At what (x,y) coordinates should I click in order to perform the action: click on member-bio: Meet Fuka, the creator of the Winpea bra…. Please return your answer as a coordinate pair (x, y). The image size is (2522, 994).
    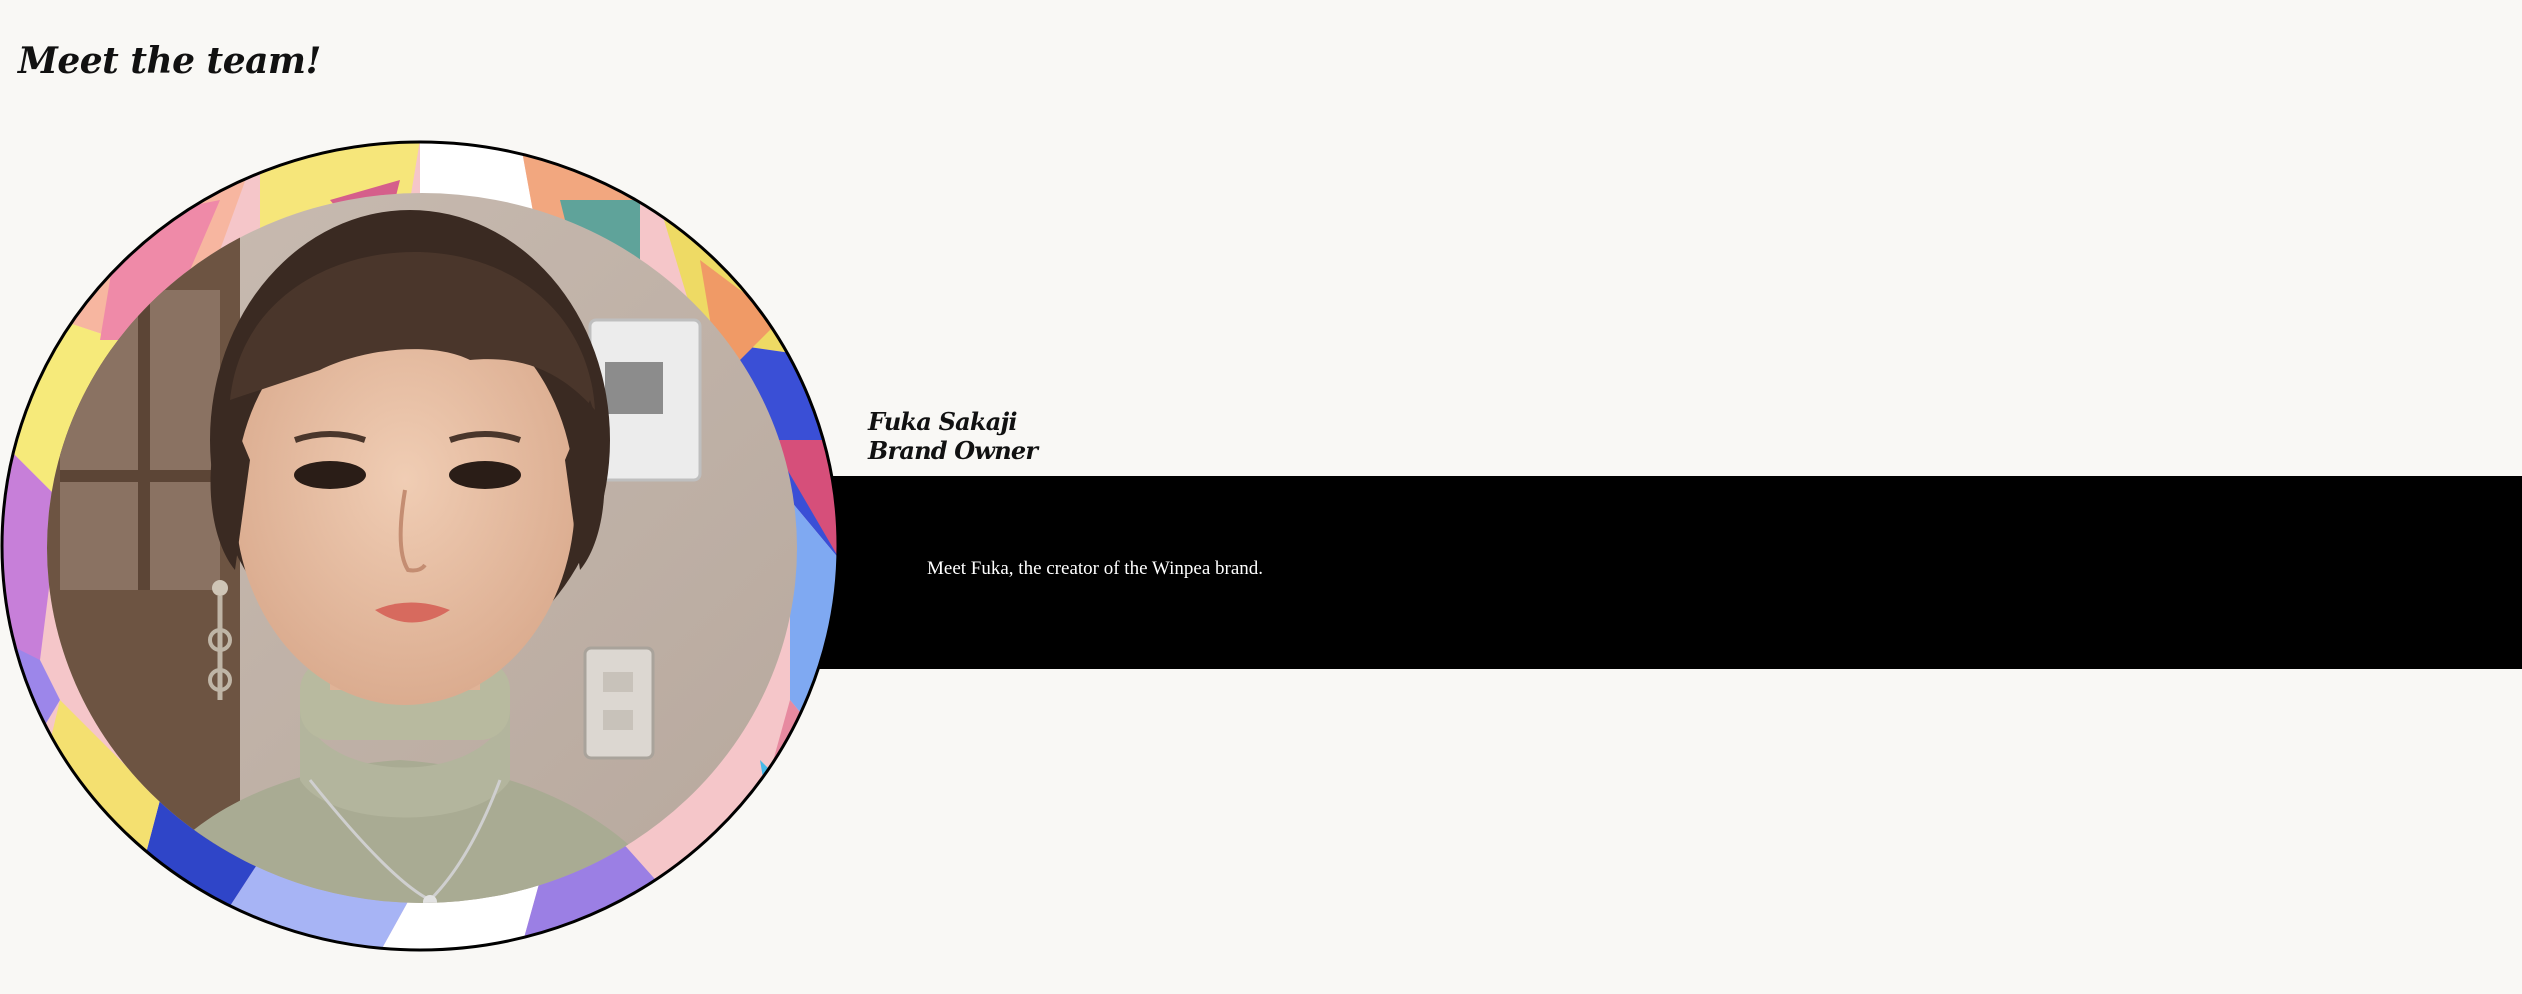
    Looking at the image, I should click on (1095, 568).